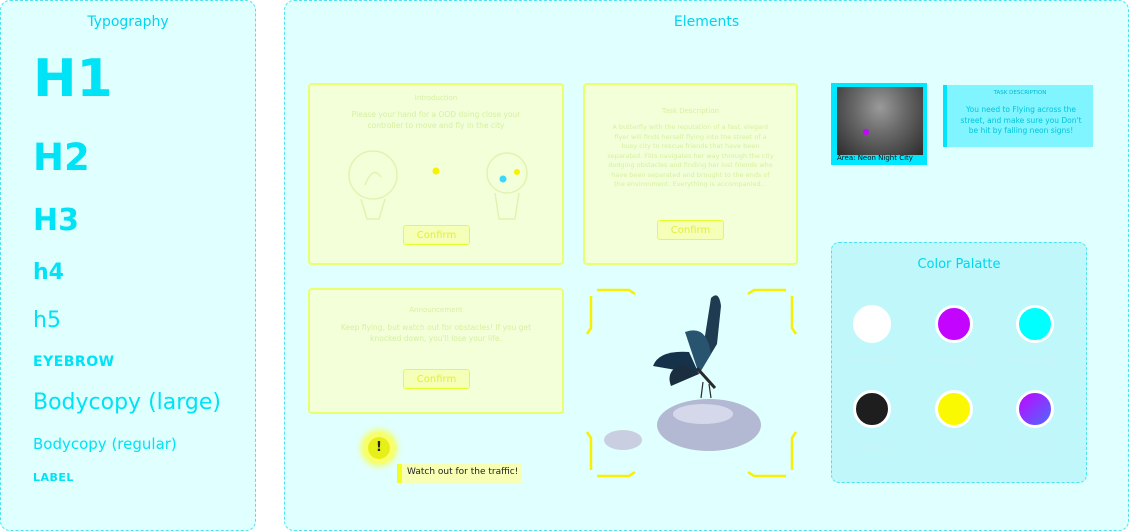 This screenshot has width=1129, height=531. What do you see at coordinates (73, 79) in the screenshot?
I see `sample-h1: H1` at bounding box center [73, 79].